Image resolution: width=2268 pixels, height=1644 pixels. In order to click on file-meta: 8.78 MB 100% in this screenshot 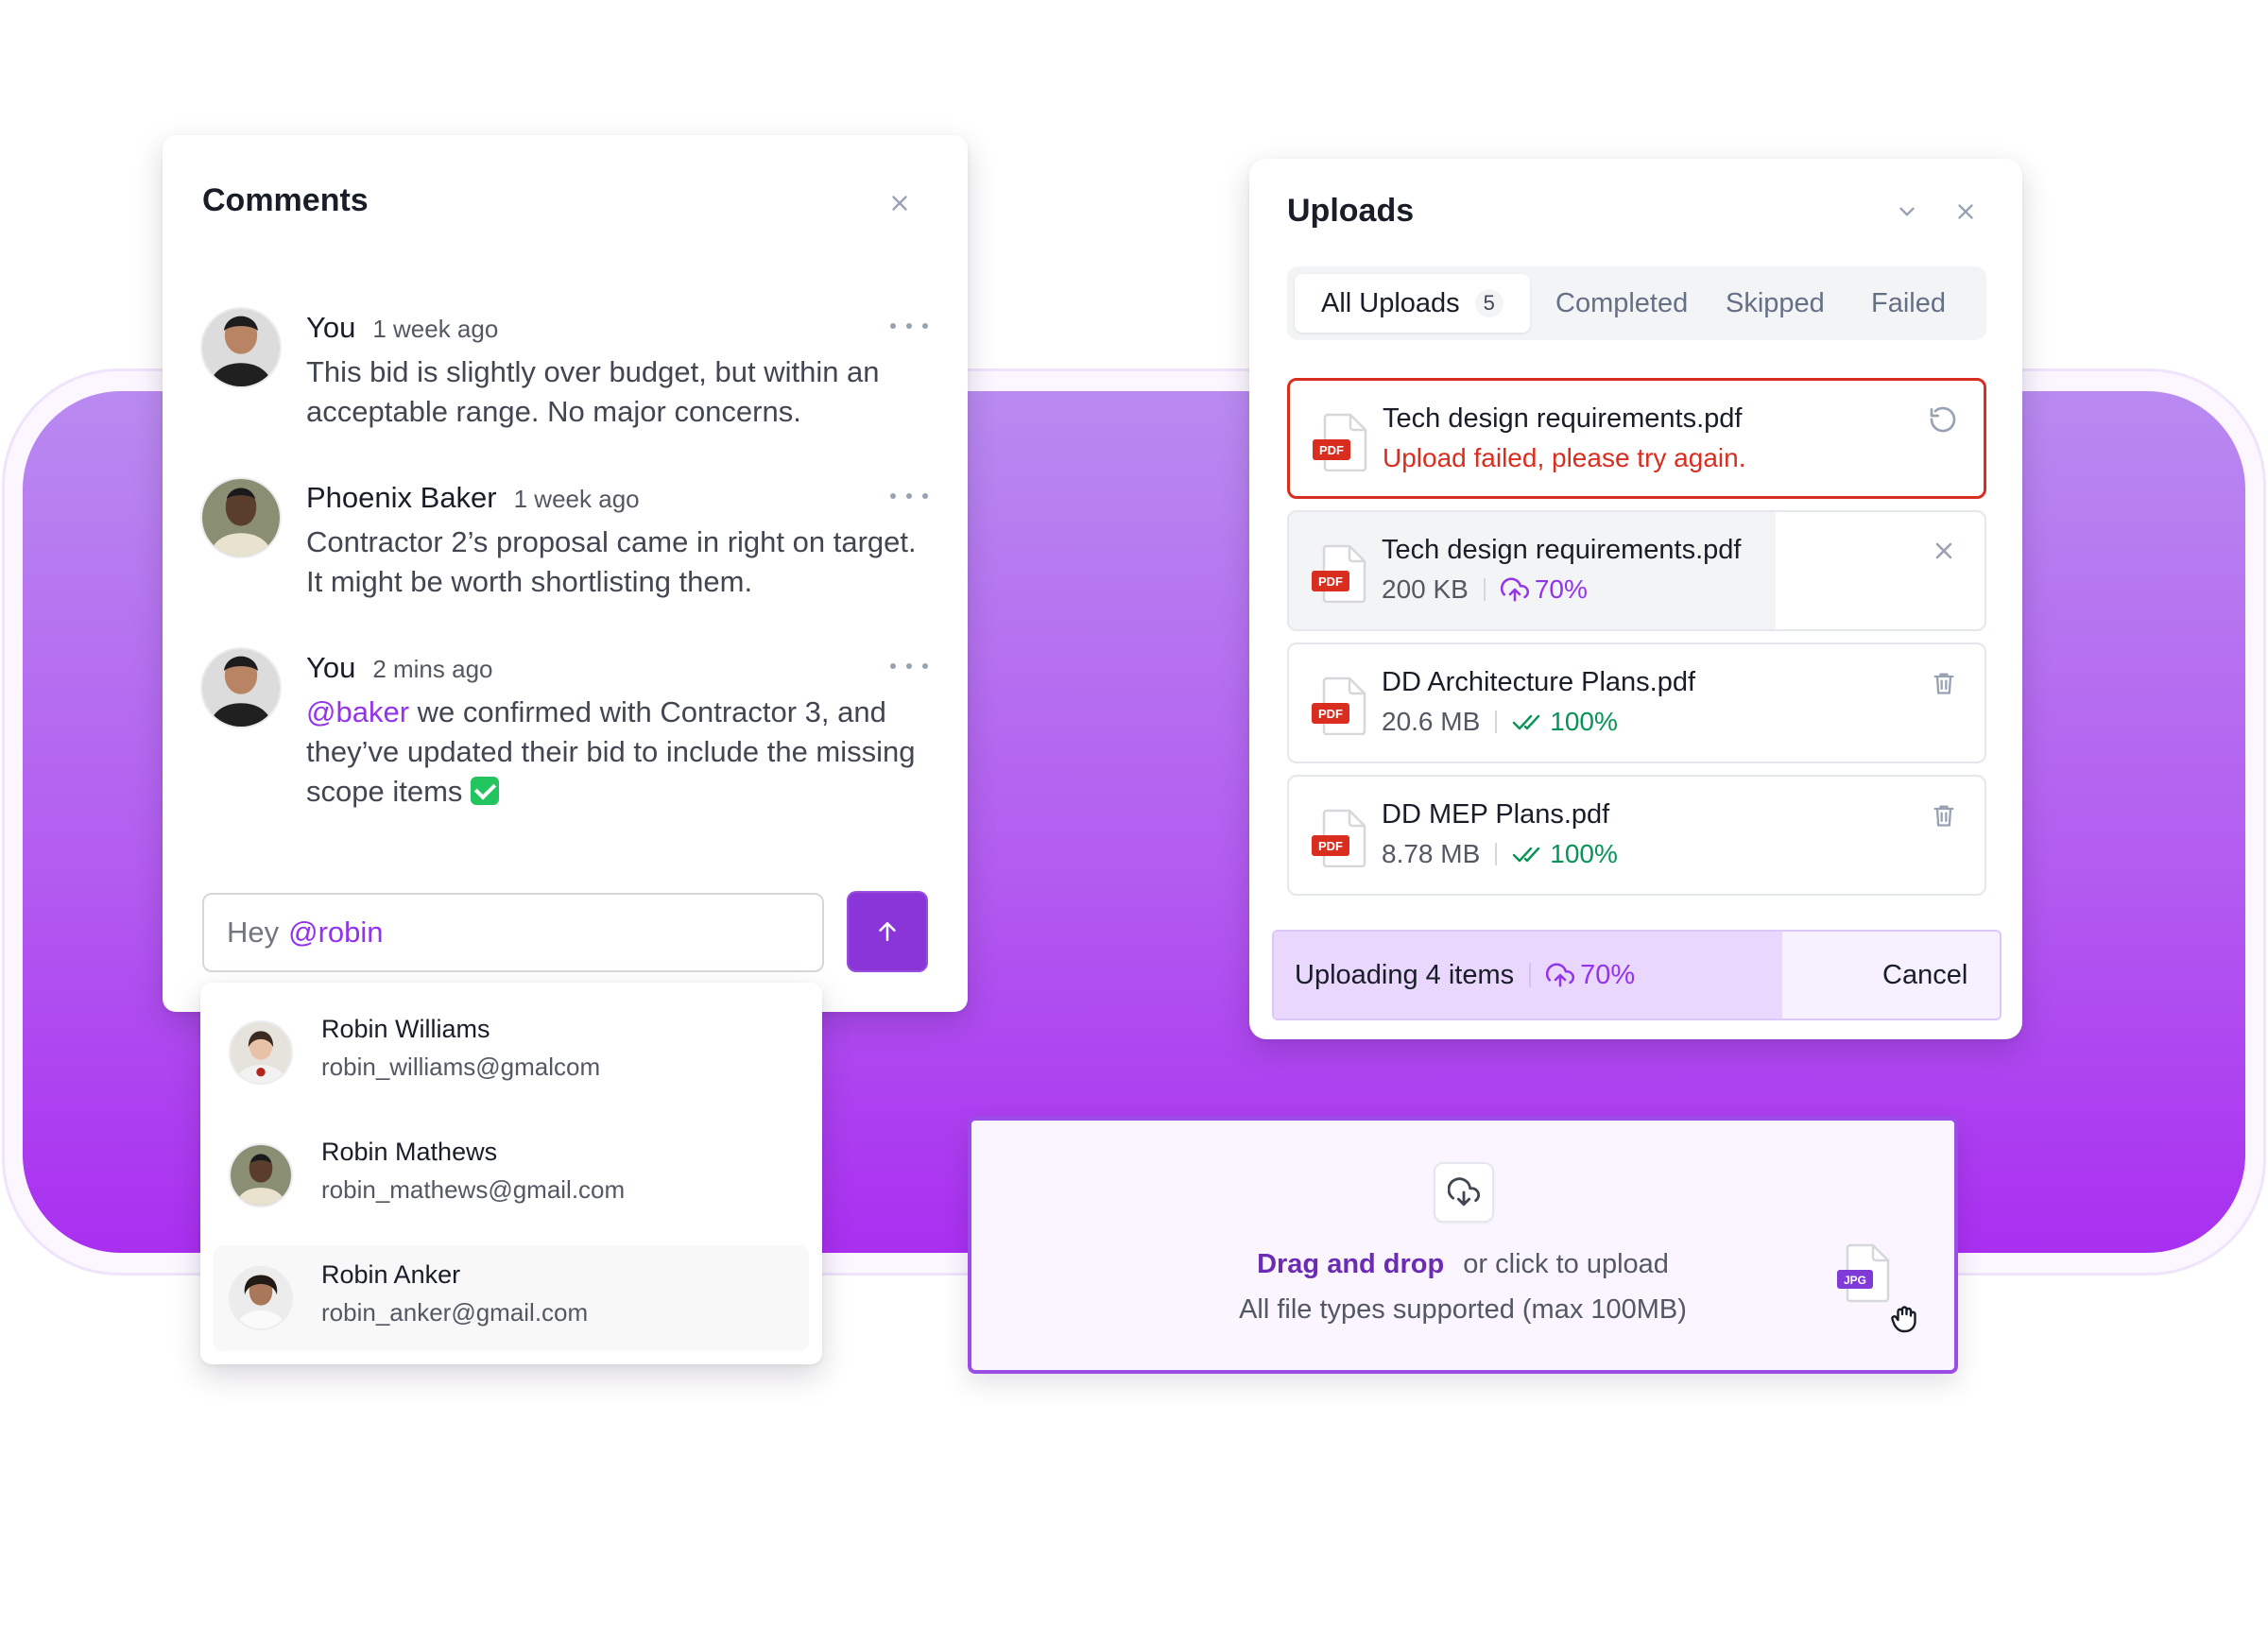, I will do `click(1500, 854)`.